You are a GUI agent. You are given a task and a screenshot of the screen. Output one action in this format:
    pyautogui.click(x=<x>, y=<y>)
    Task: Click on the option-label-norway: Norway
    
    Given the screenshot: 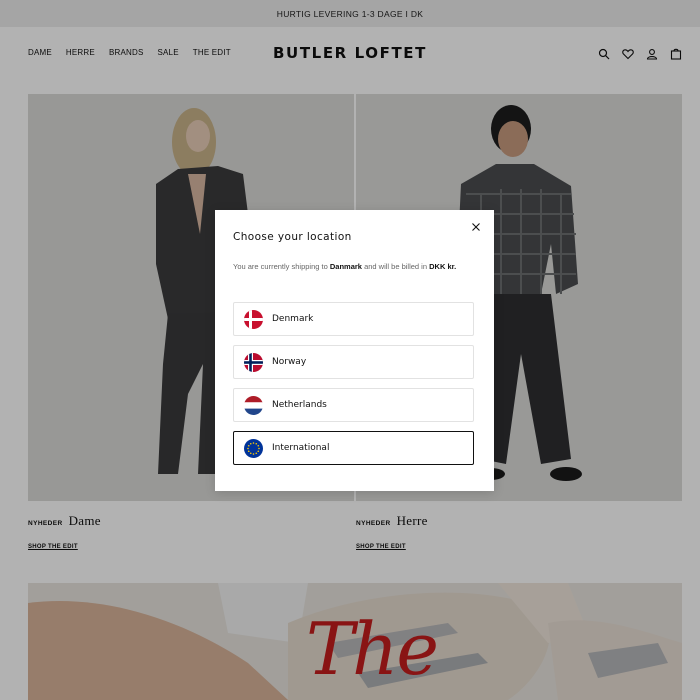 What is the action you would take?
    pyautogui.click(x=289, y=362)
    